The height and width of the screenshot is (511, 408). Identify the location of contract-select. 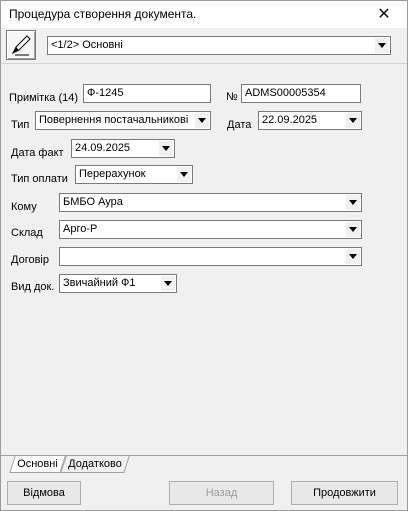
(210, 256).